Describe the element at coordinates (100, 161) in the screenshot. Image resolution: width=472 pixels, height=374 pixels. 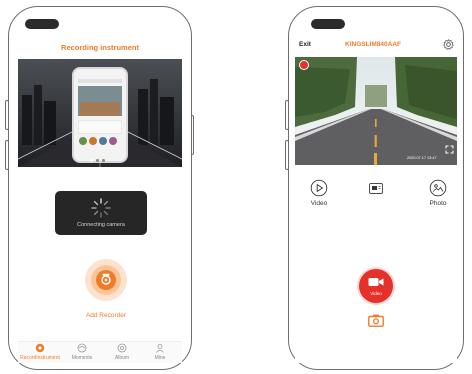
I see `carousel-dots` at that location.